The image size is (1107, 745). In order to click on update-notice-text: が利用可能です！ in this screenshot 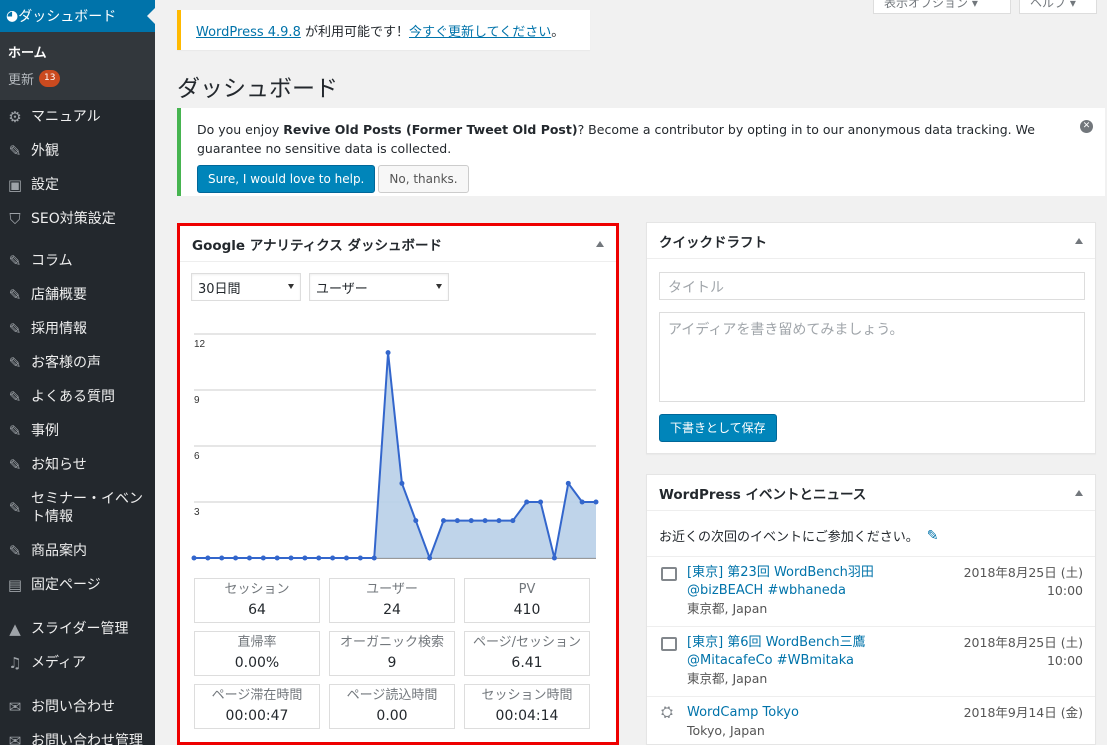, I will do `click(354, 32)`.